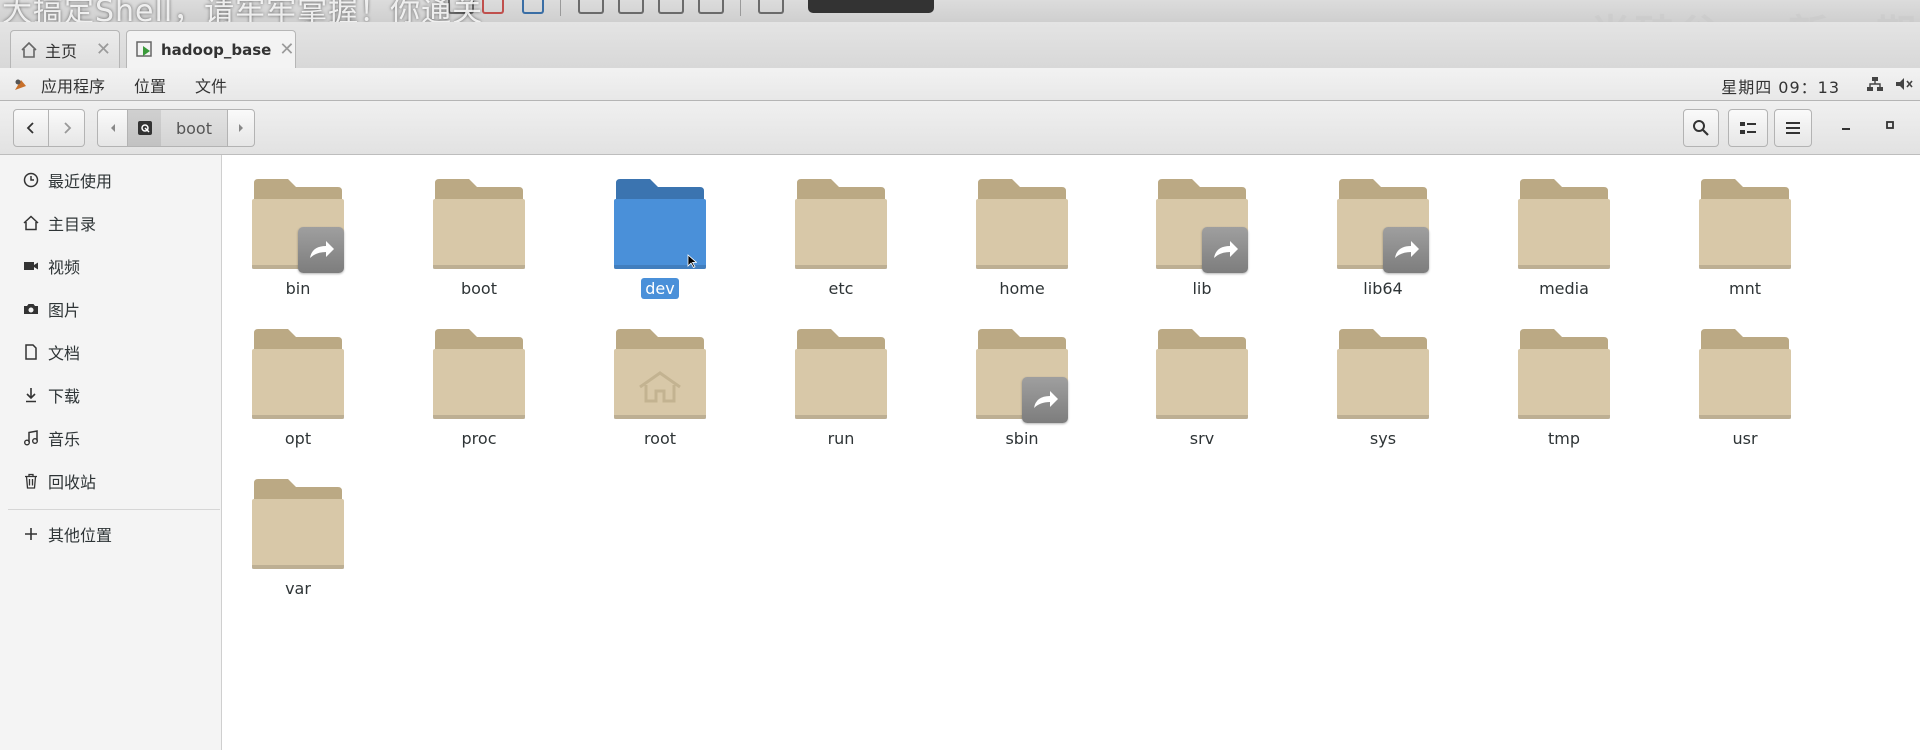  I want to click on file-item: run, so click(833, 376).